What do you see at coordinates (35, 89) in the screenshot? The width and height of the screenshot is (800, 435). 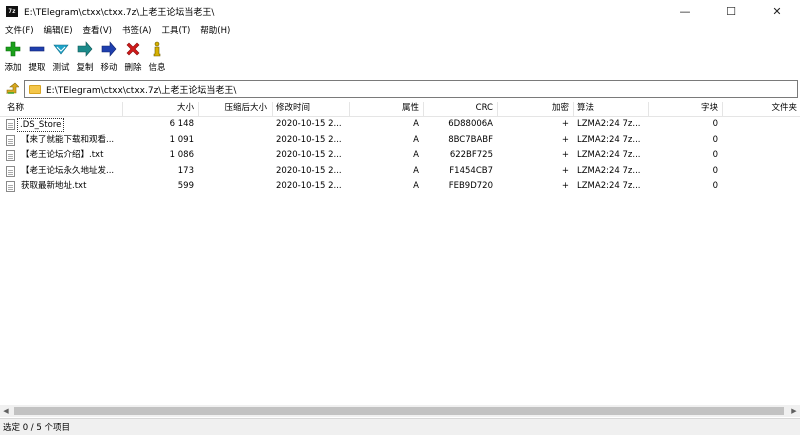 I see `folder-icon` at bounding box center [35, 89].